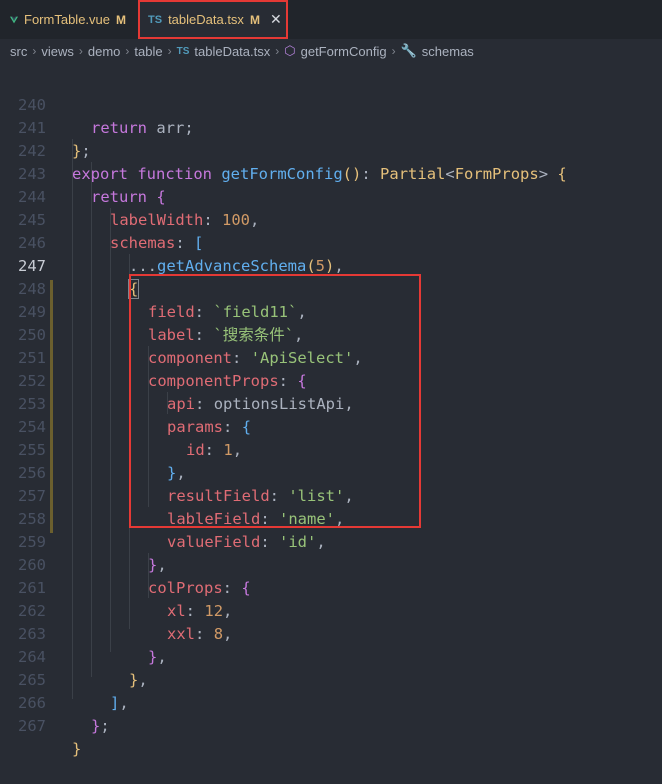 The height and width of the screenshot is (784, 662). What do you see at coordinates (331, 288) in the screenshot?
I see `code-line: 248 field: `field11`,` at bounding box center [331, 288].